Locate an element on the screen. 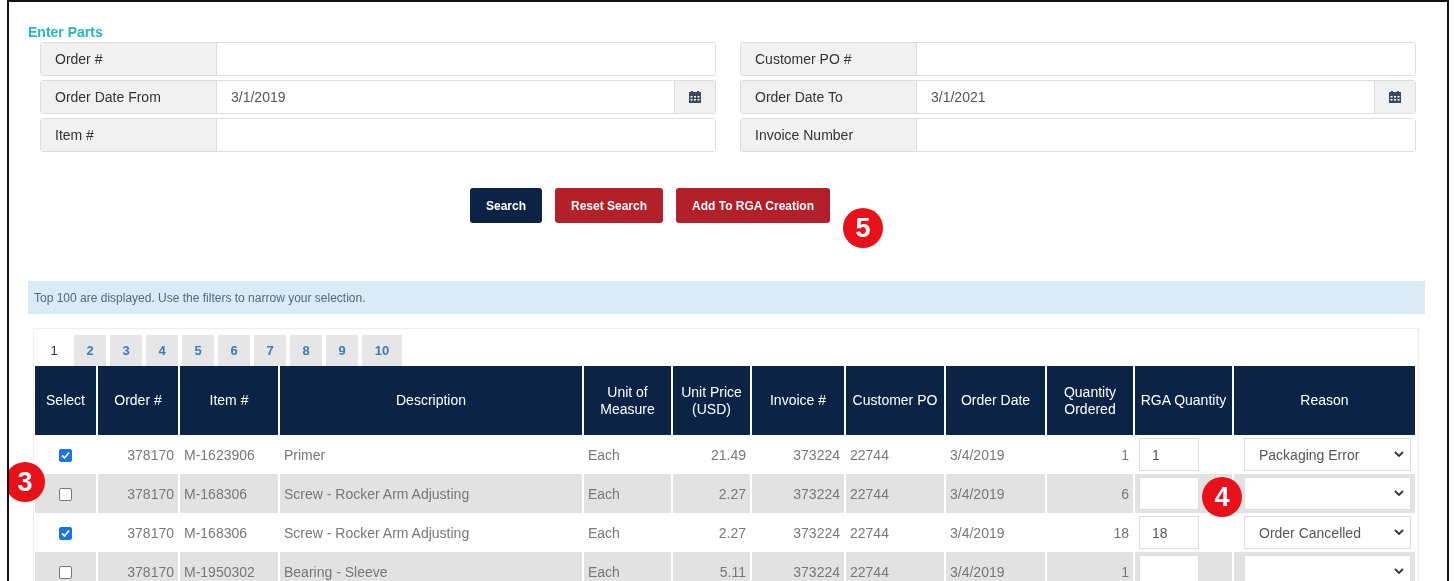 This screenshot has height=581, width=1455. table-cell: 18 is located at coordinates (1121, 532).